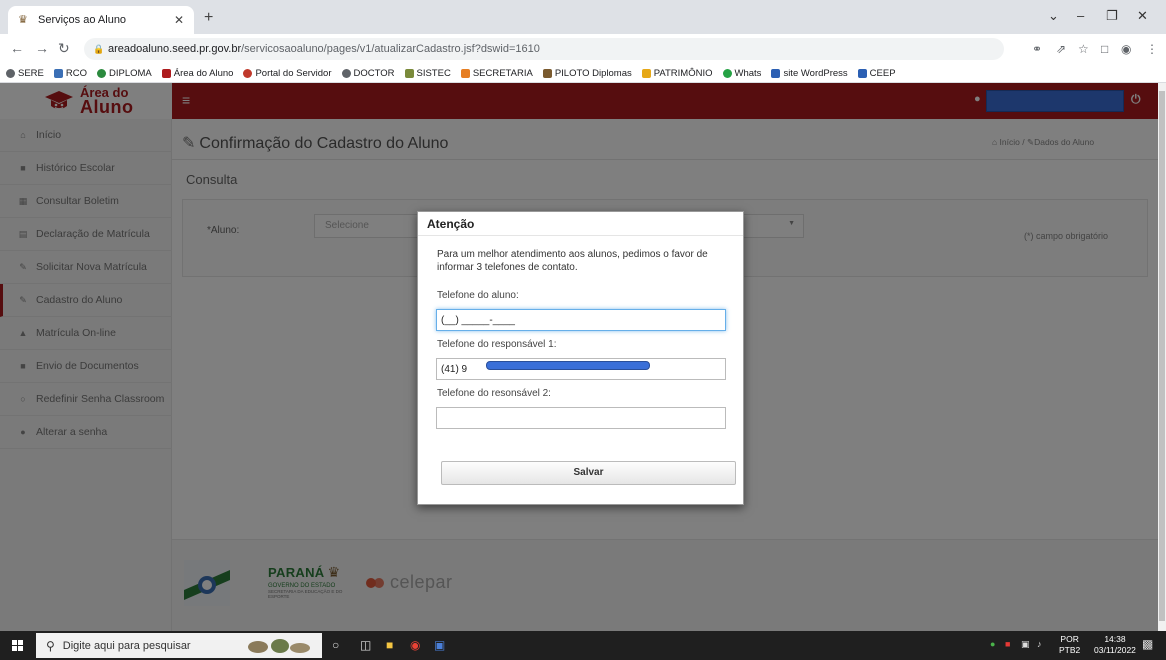 The width and height of the screenshot is (1166, 660). What do you see at coordinates (175, 49) in the screenshot?
I see `url-host: areadoaluno.seed.pr.gov.br` at bounding box center [175, 49].